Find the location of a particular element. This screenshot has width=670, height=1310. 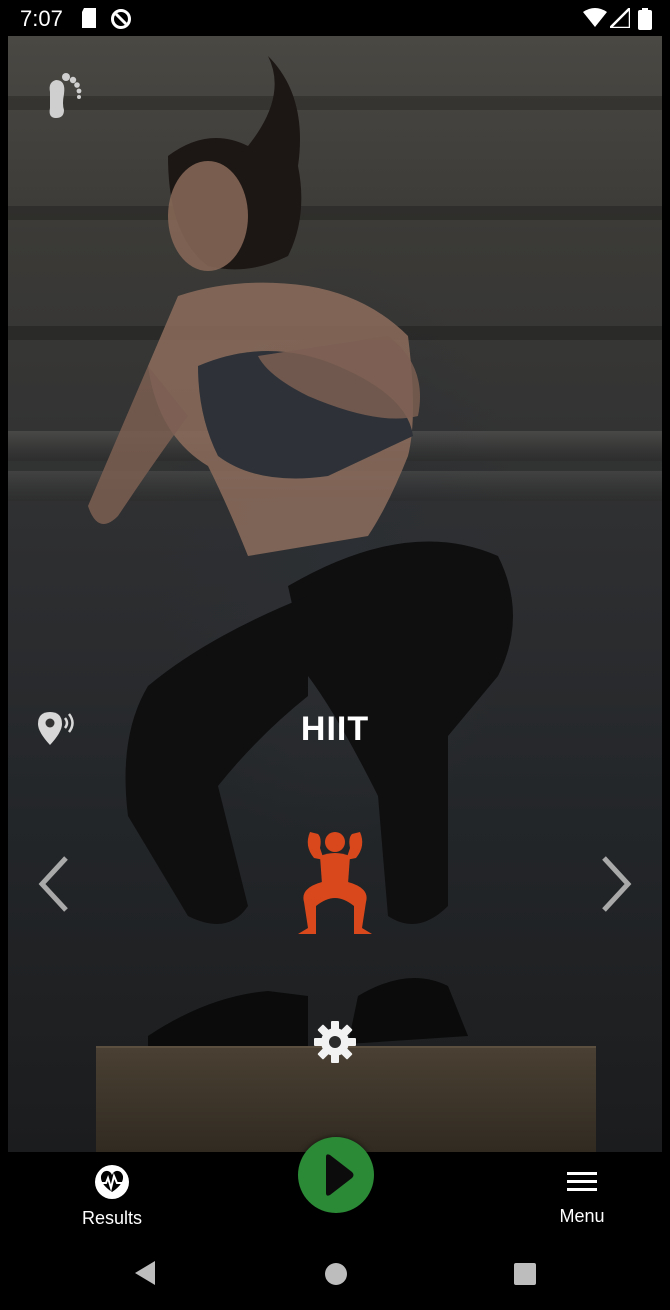

start-workout-button is located at coordinates (336, 1175).